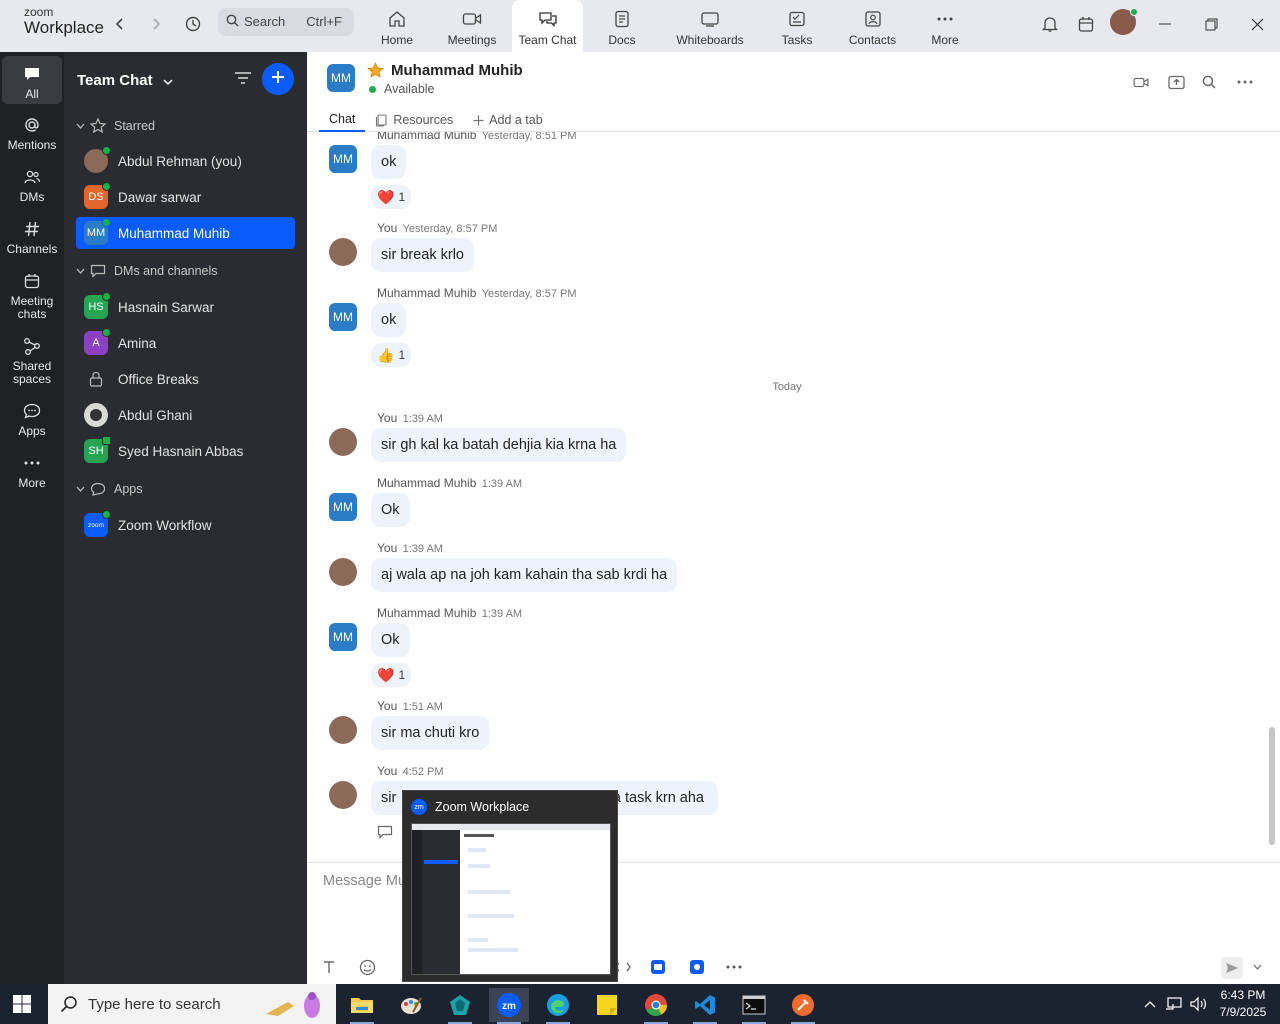 The height and width of the screenshot is (1024, 1280). What do you see at coordinates (872, 26) in the screenshot?
I see `nav-contacts: Contacts` at bounding box center [872, 26].